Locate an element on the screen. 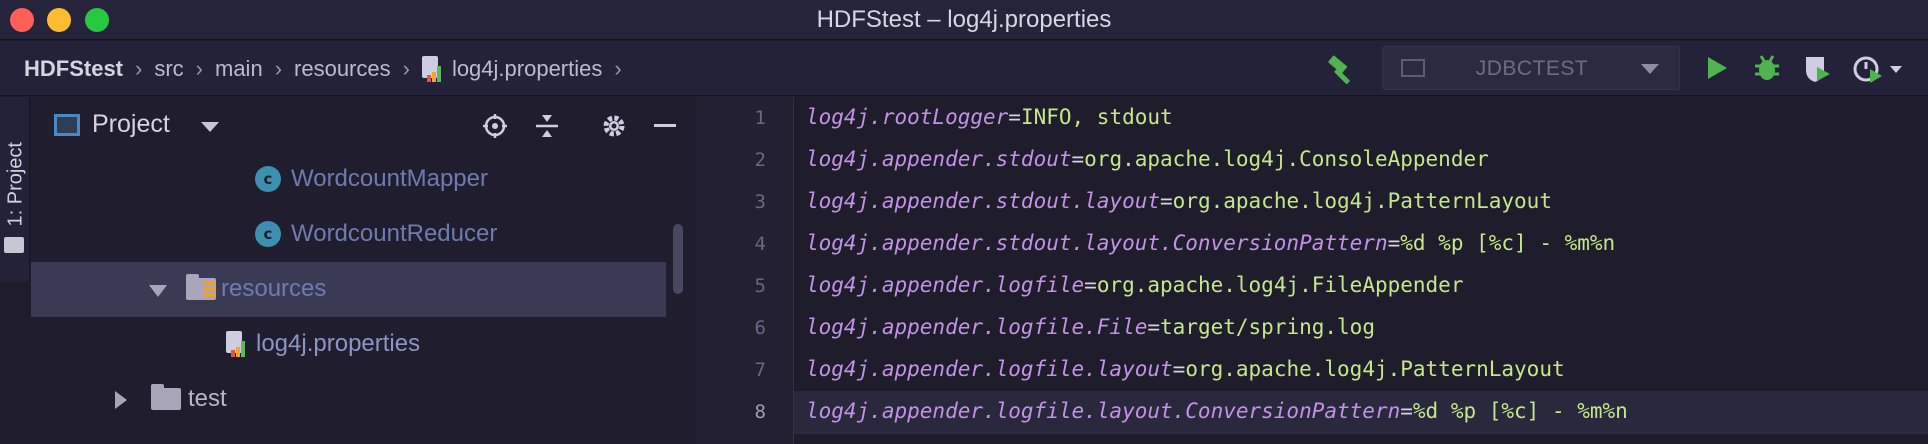 This screenshot has width=1928, height=444. line-number: 1 is located at coordinates (760, 118).